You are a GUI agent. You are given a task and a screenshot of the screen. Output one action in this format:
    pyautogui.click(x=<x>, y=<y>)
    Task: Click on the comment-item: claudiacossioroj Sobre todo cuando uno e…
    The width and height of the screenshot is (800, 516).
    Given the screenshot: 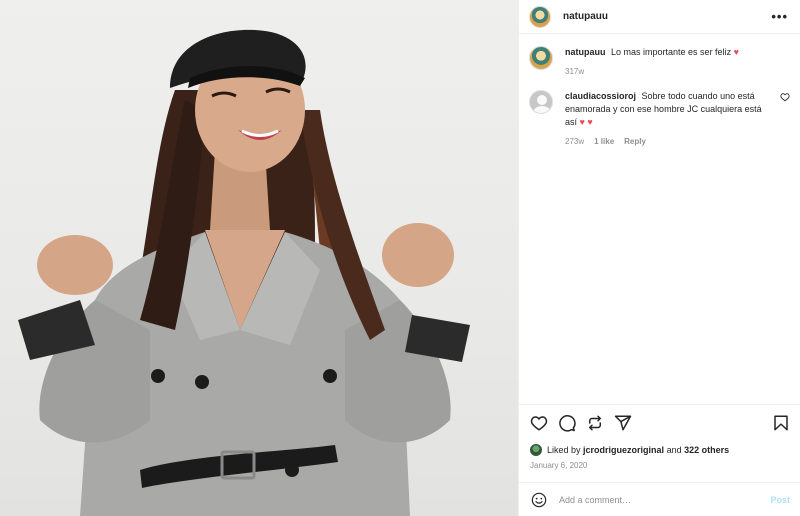 What is the action you would take?
    pyautogui.click(x=659, y=119)
    